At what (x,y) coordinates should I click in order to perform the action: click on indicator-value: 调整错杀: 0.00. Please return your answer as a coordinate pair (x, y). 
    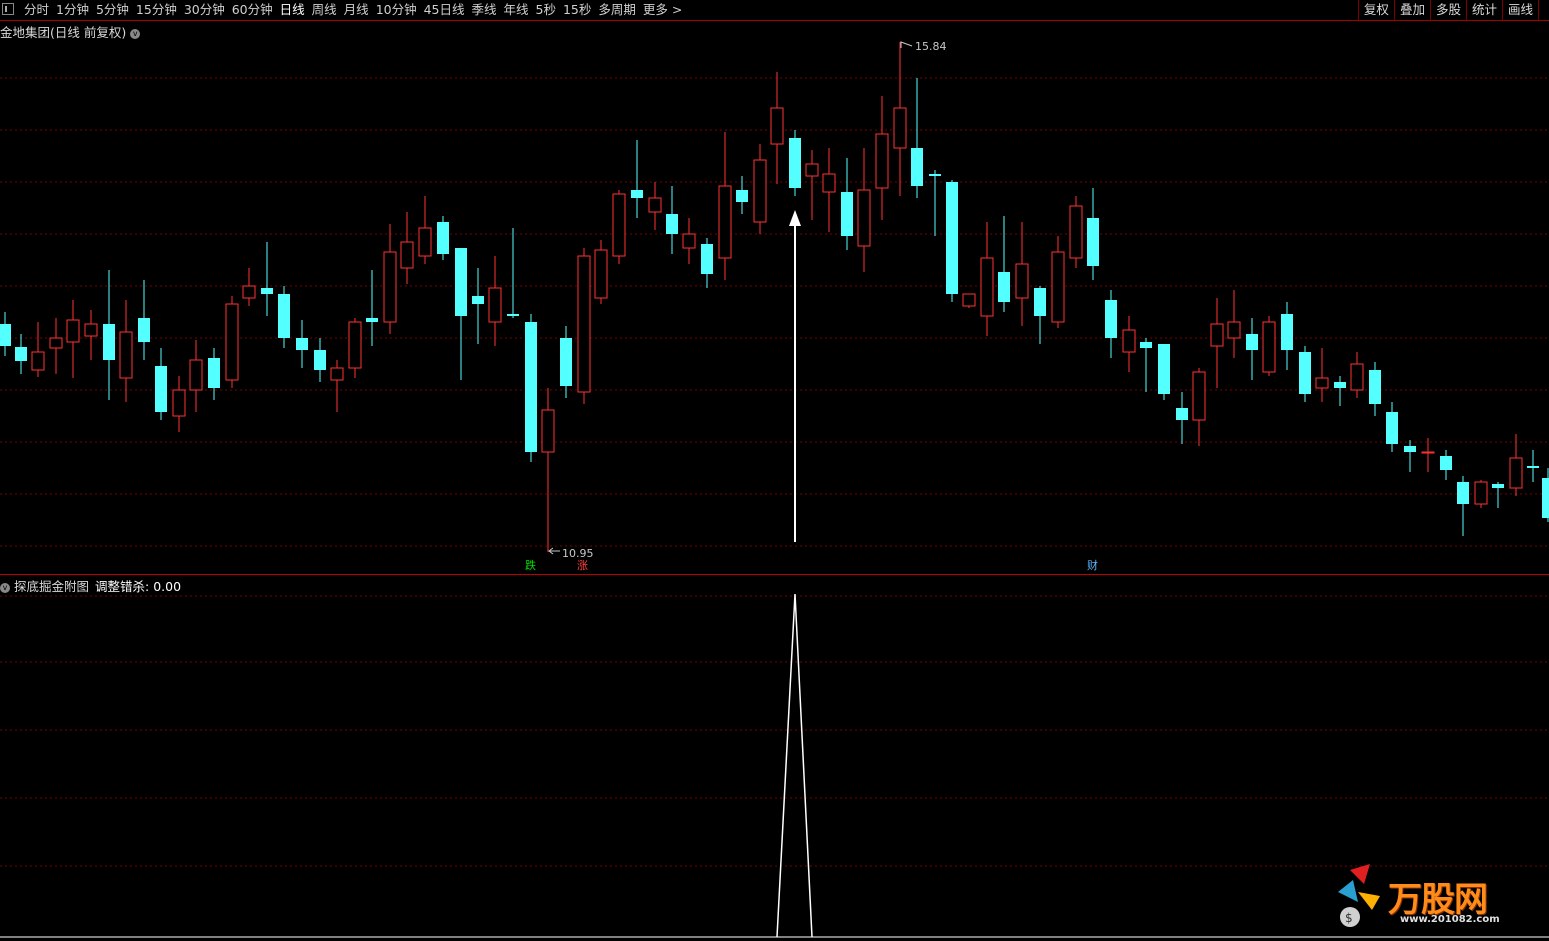
    Looking at the image, I should click on (138, 586).